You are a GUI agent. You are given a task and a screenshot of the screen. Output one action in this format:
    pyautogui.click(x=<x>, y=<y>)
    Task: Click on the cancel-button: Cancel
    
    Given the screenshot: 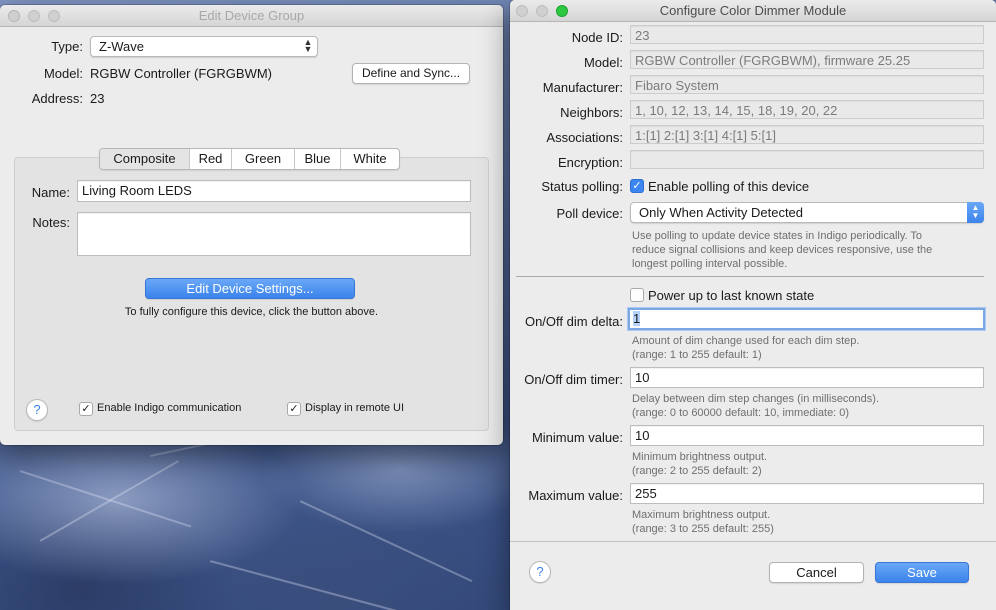 What is the action you would take?
    pyautogui.click(x=816, y=572)
    